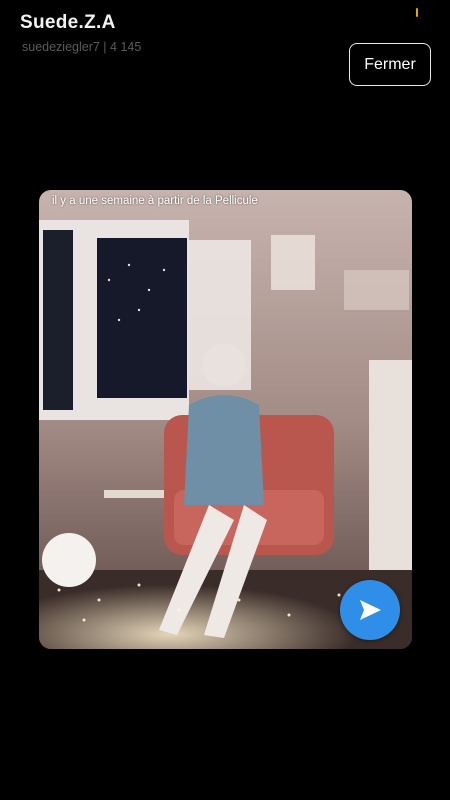  I want to click on close-button: Fermer, so click(390, 64).